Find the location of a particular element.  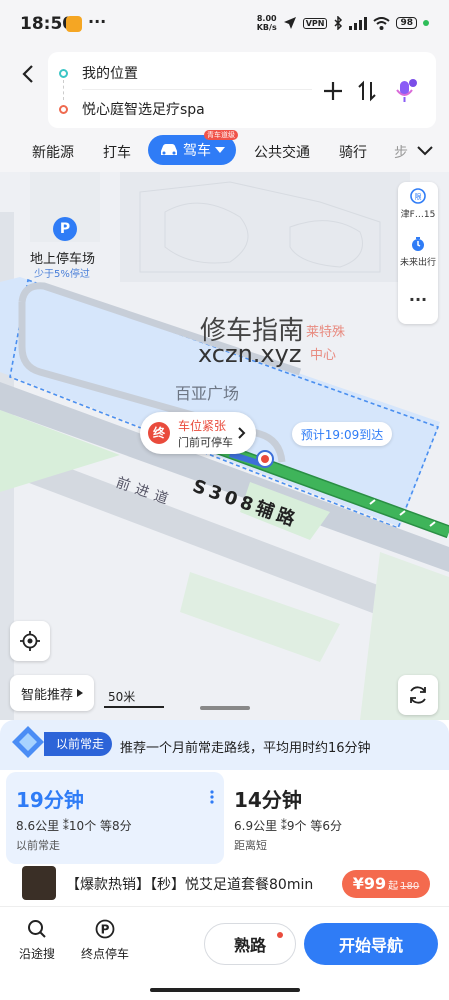

parking-p-icon: P is located at coordinates (65, 229).